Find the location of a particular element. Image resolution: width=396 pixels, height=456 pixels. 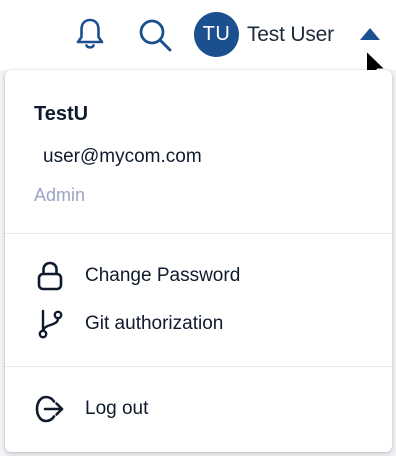

avatar: TU is located at coordinates (216, 34).